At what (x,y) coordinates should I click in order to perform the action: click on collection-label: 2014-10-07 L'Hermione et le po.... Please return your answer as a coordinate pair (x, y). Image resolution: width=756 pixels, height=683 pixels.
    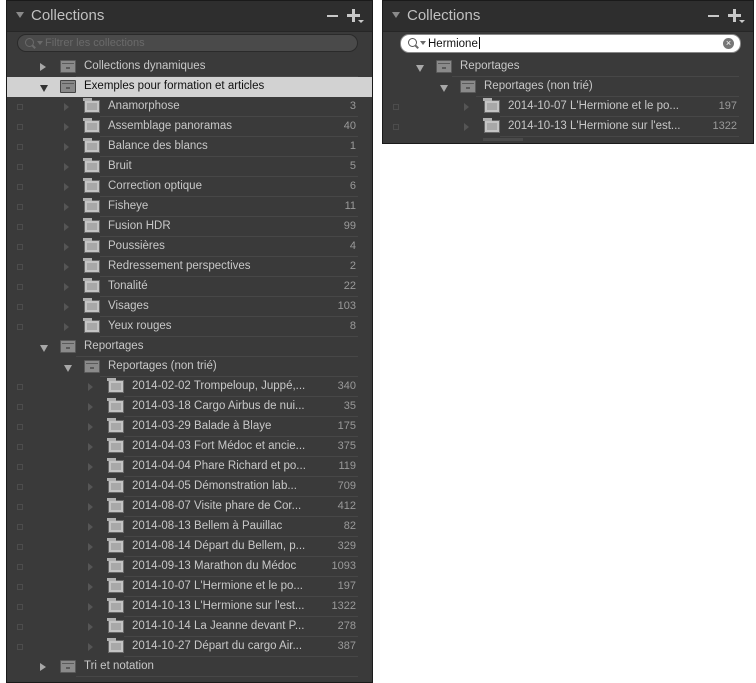
    Looking at the image, I should click on (593, 106).